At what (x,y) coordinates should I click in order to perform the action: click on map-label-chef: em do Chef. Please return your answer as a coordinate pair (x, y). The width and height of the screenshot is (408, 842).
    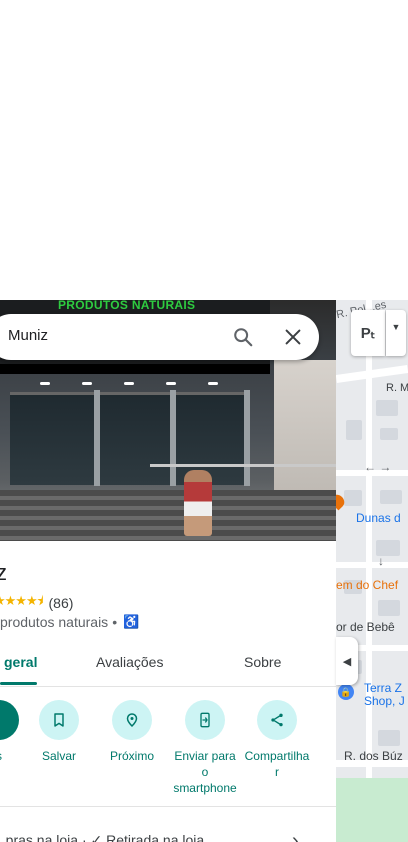
    Looking at the image, I should click on (367, 585).